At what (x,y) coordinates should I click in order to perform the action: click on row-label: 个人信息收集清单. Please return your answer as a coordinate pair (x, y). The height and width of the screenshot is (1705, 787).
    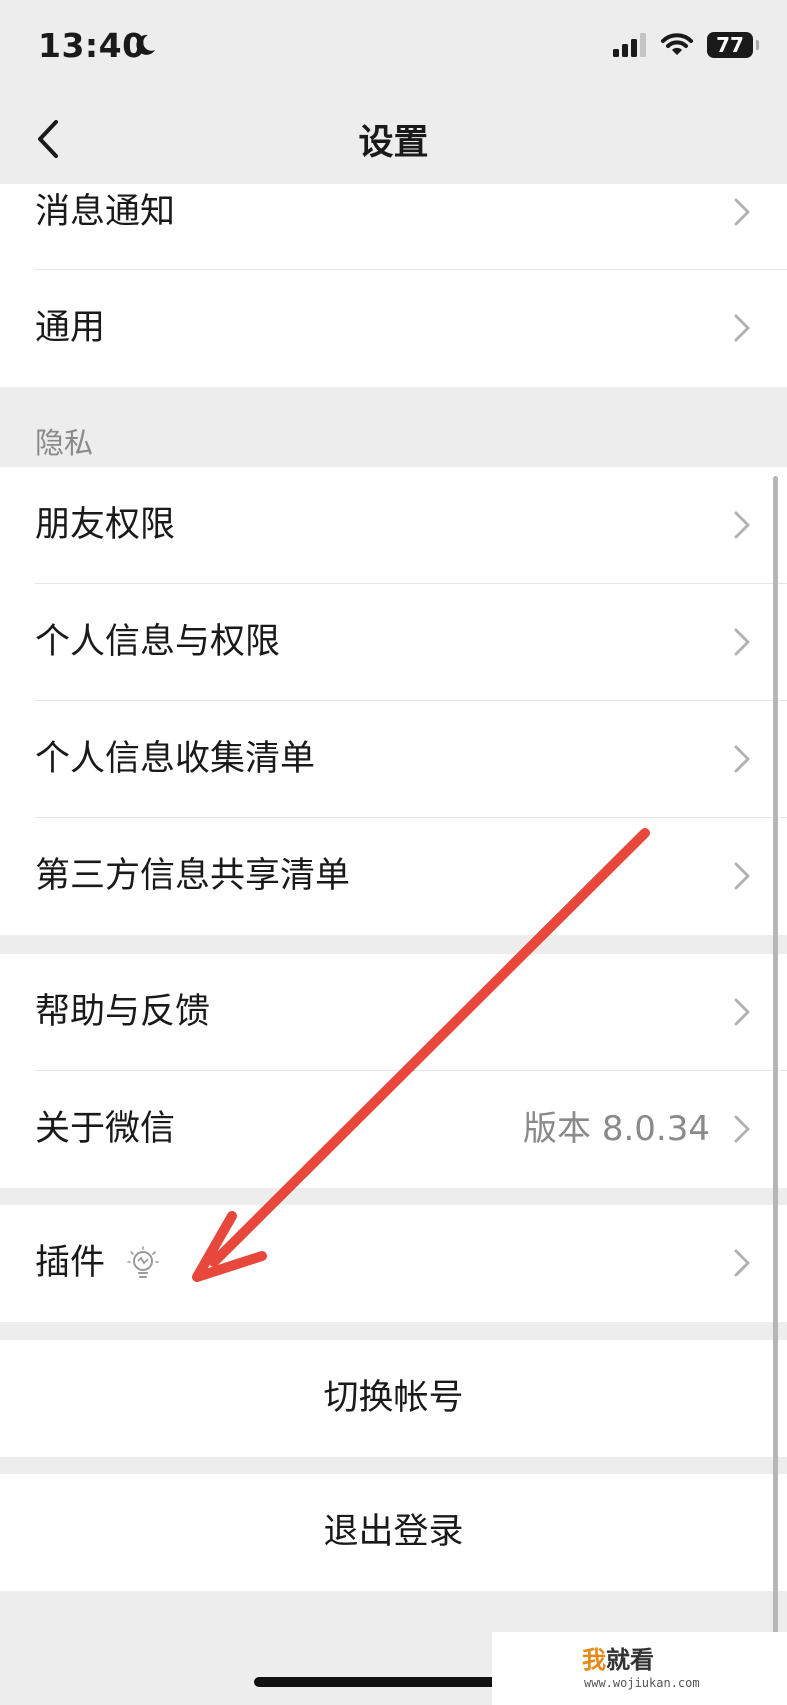
    Looking at the image, I should click on (175, 759).